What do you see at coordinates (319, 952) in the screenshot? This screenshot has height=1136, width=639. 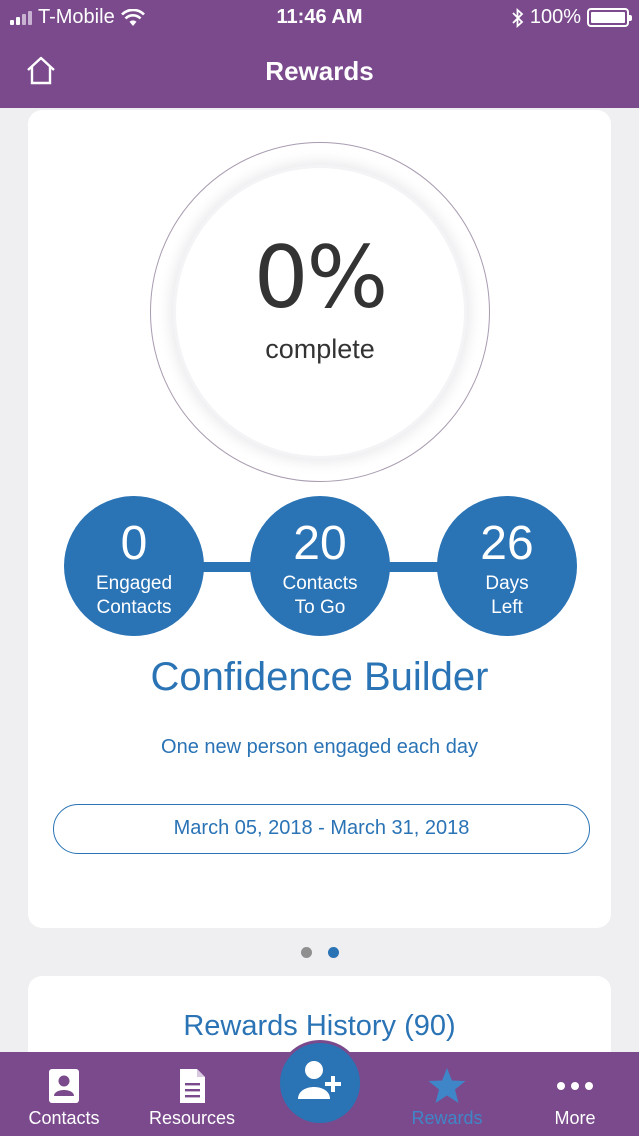 I see `page-indicator` at bounding box center [319, 952].